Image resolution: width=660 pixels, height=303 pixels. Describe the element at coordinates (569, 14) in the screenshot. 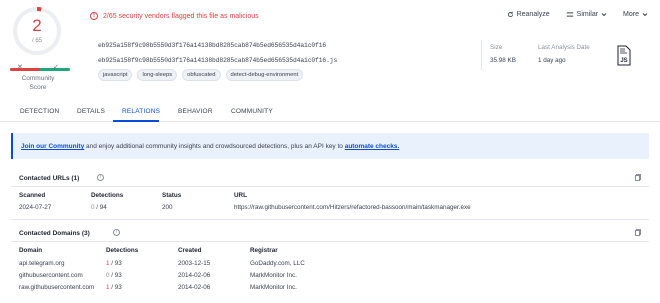

I see `similar-icon` at that location.